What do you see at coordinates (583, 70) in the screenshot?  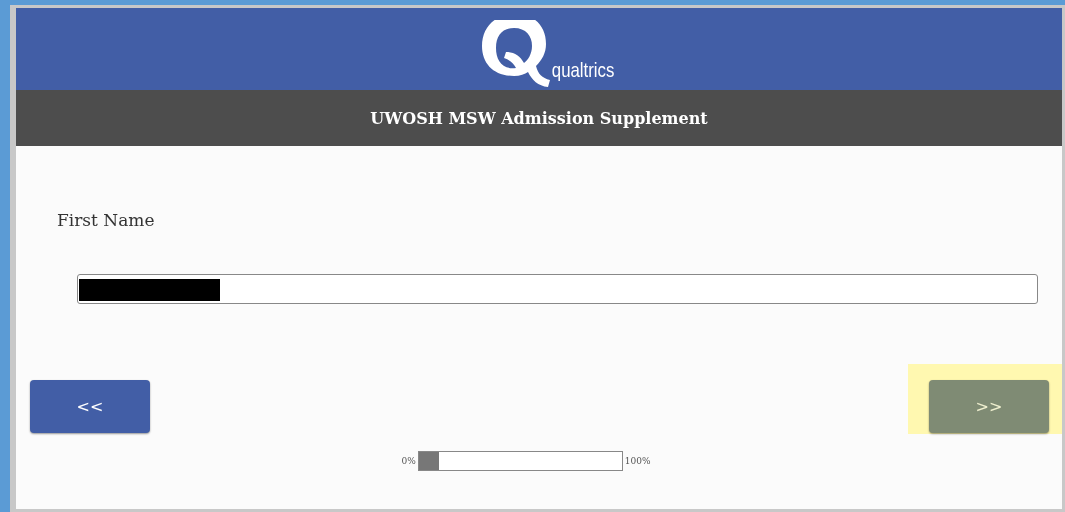 I see `logo-wordmark: qualtrics` at bounding box center [583, 70].